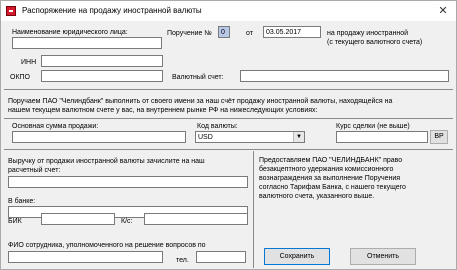  I want to click on org-name-field, so click(87, 43).